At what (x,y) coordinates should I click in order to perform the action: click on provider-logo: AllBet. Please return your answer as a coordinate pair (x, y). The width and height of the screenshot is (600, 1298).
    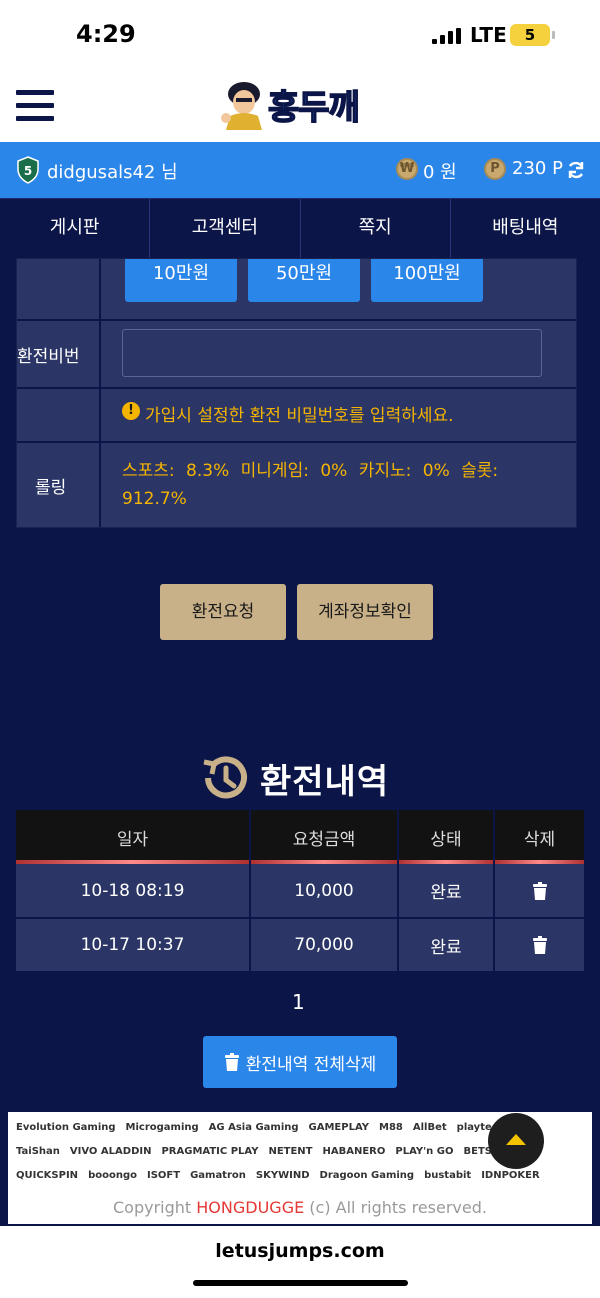
    Looking at the image, I should click on (429, 1127).